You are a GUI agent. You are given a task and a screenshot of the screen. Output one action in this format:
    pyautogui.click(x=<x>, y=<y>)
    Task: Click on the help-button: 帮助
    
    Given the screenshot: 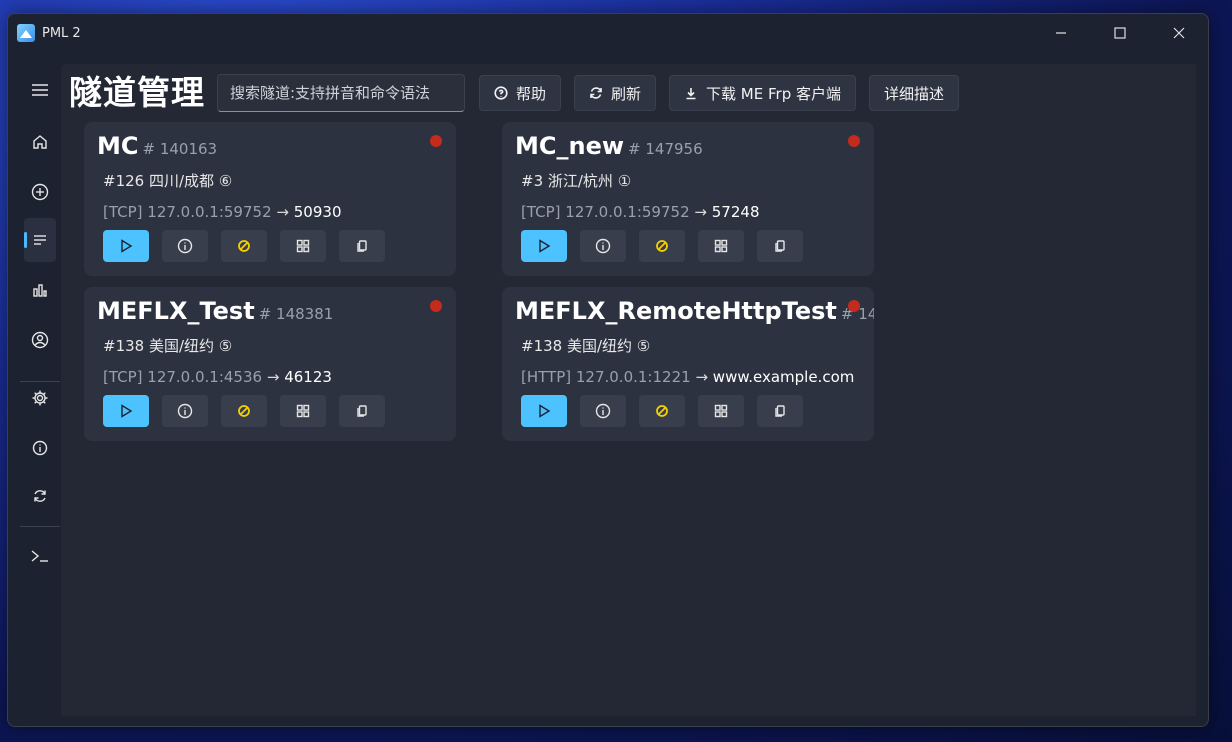 What is the action you would take?
    pyautogui.click(x=520, y=93)
    